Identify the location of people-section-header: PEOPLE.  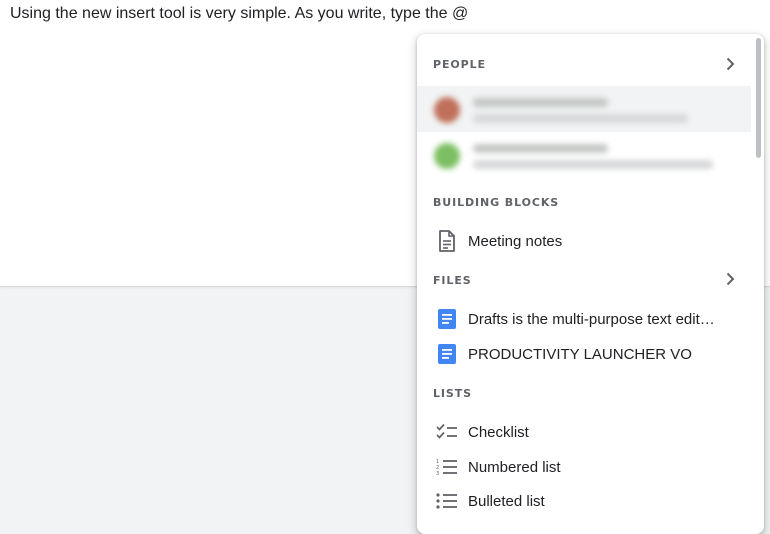
(459, 64).